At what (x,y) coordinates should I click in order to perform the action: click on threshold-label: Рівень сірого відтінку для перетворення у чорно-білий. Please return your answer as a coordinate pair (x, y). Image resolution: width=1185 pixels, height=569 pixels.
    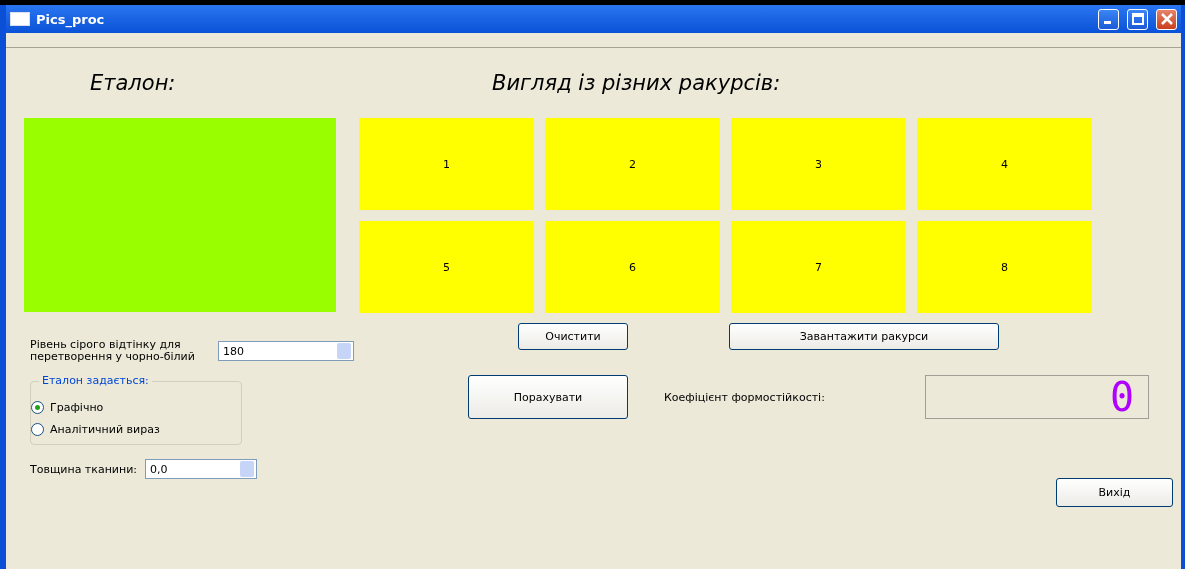
    Looking at the image, I should click on (113, 351).